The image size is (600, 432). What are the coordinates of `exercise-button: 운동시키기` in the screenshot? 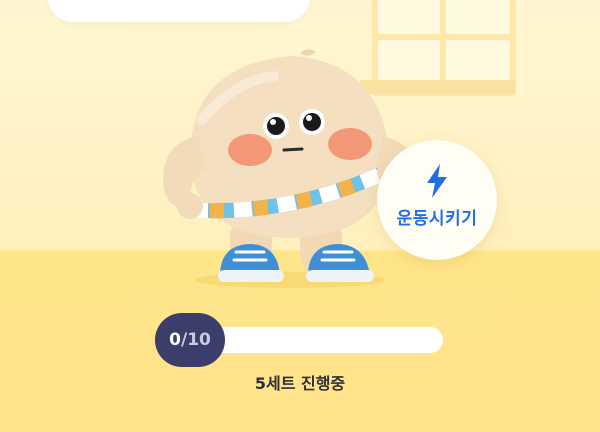 It's located at (437, 200).